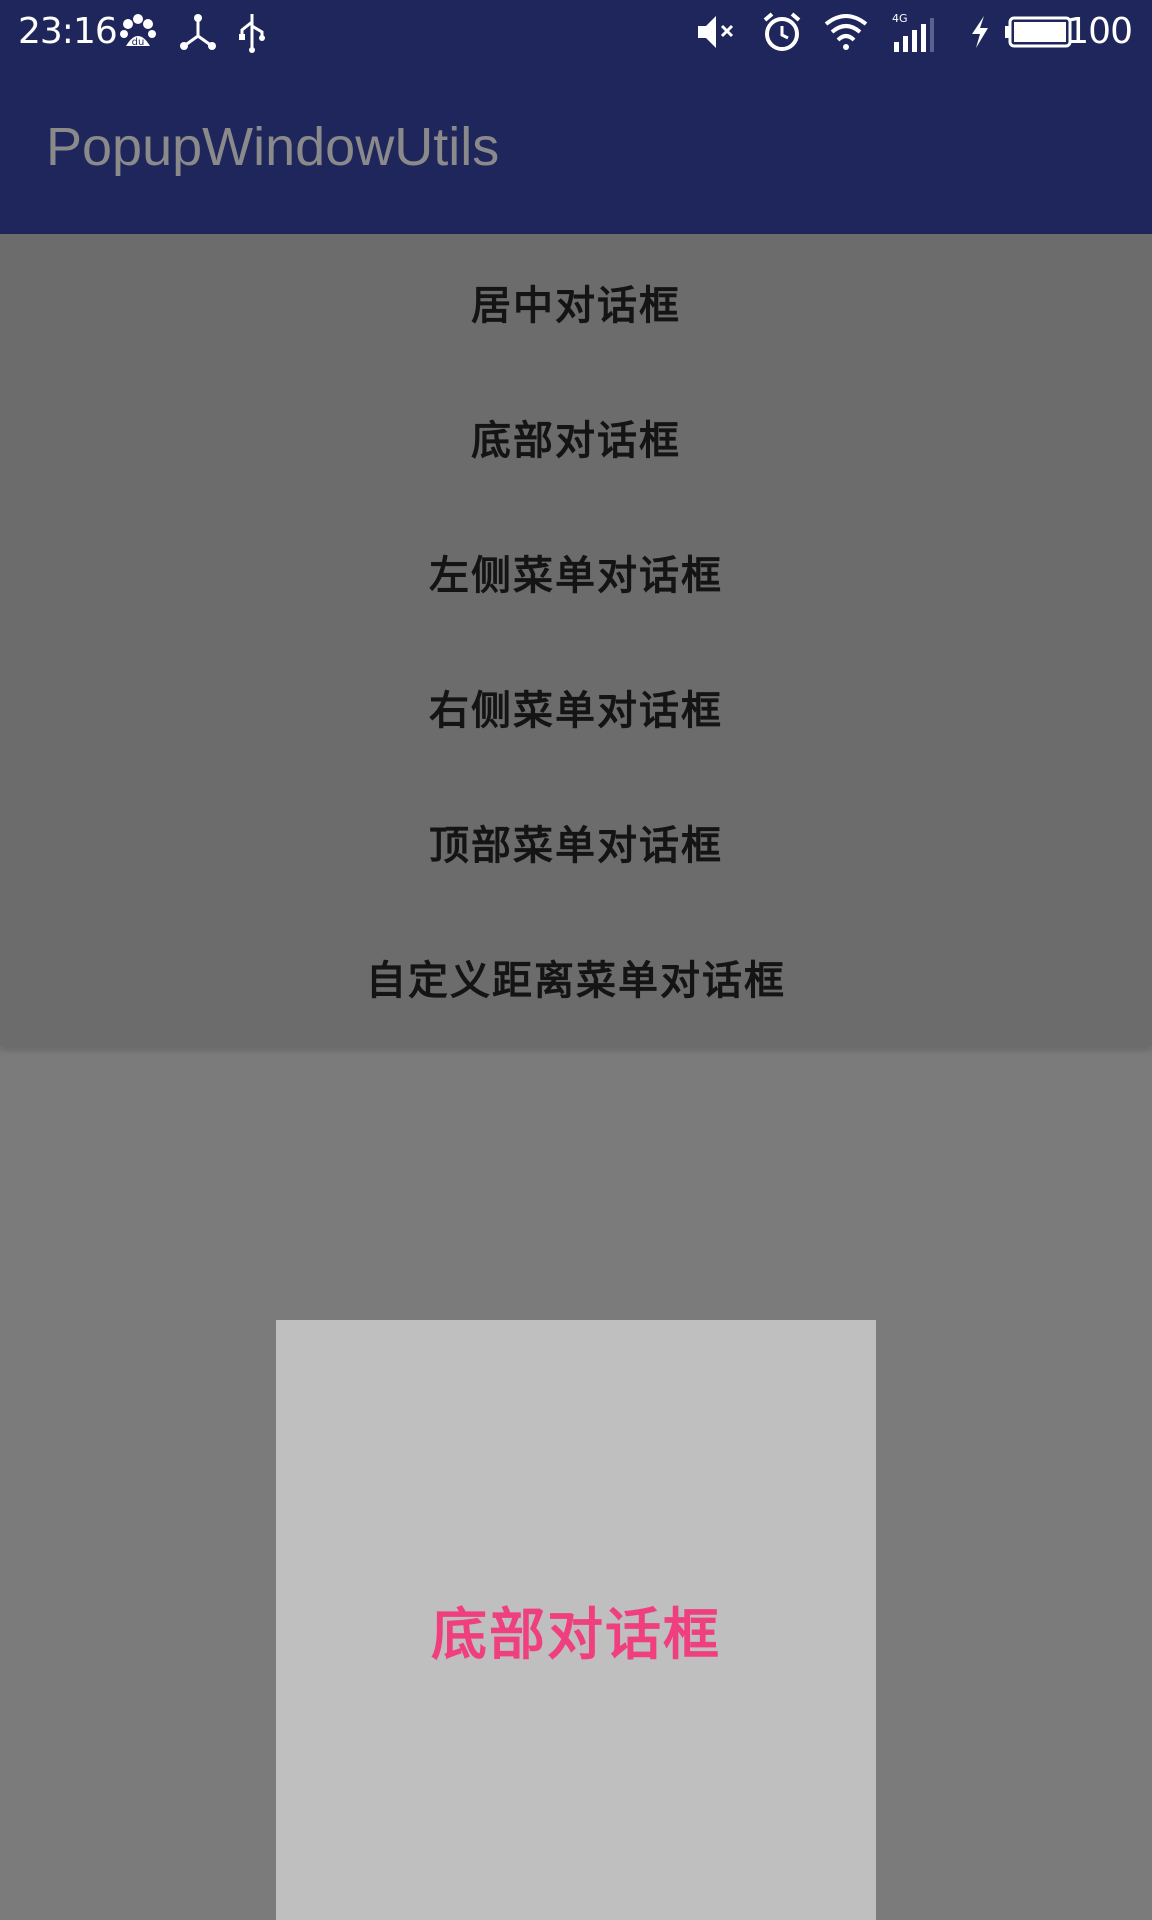 The width and height of the screenshot is (1152, 1920). I want to click on wifi-icon, so click(846, 32).